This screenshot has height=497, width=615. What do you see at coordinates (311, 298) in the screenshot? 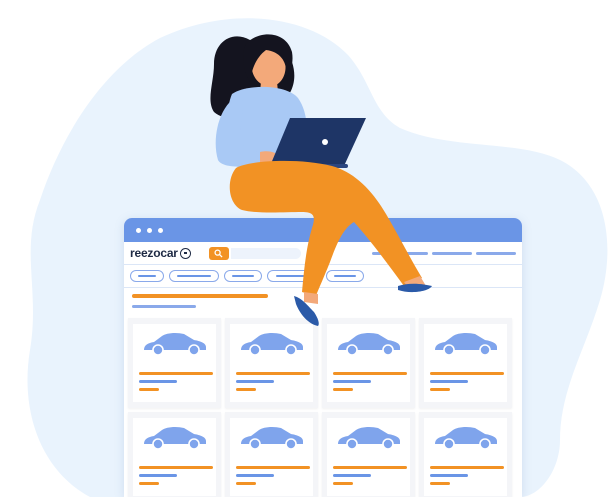
I see `ankle` at bounding box center [311, 298].